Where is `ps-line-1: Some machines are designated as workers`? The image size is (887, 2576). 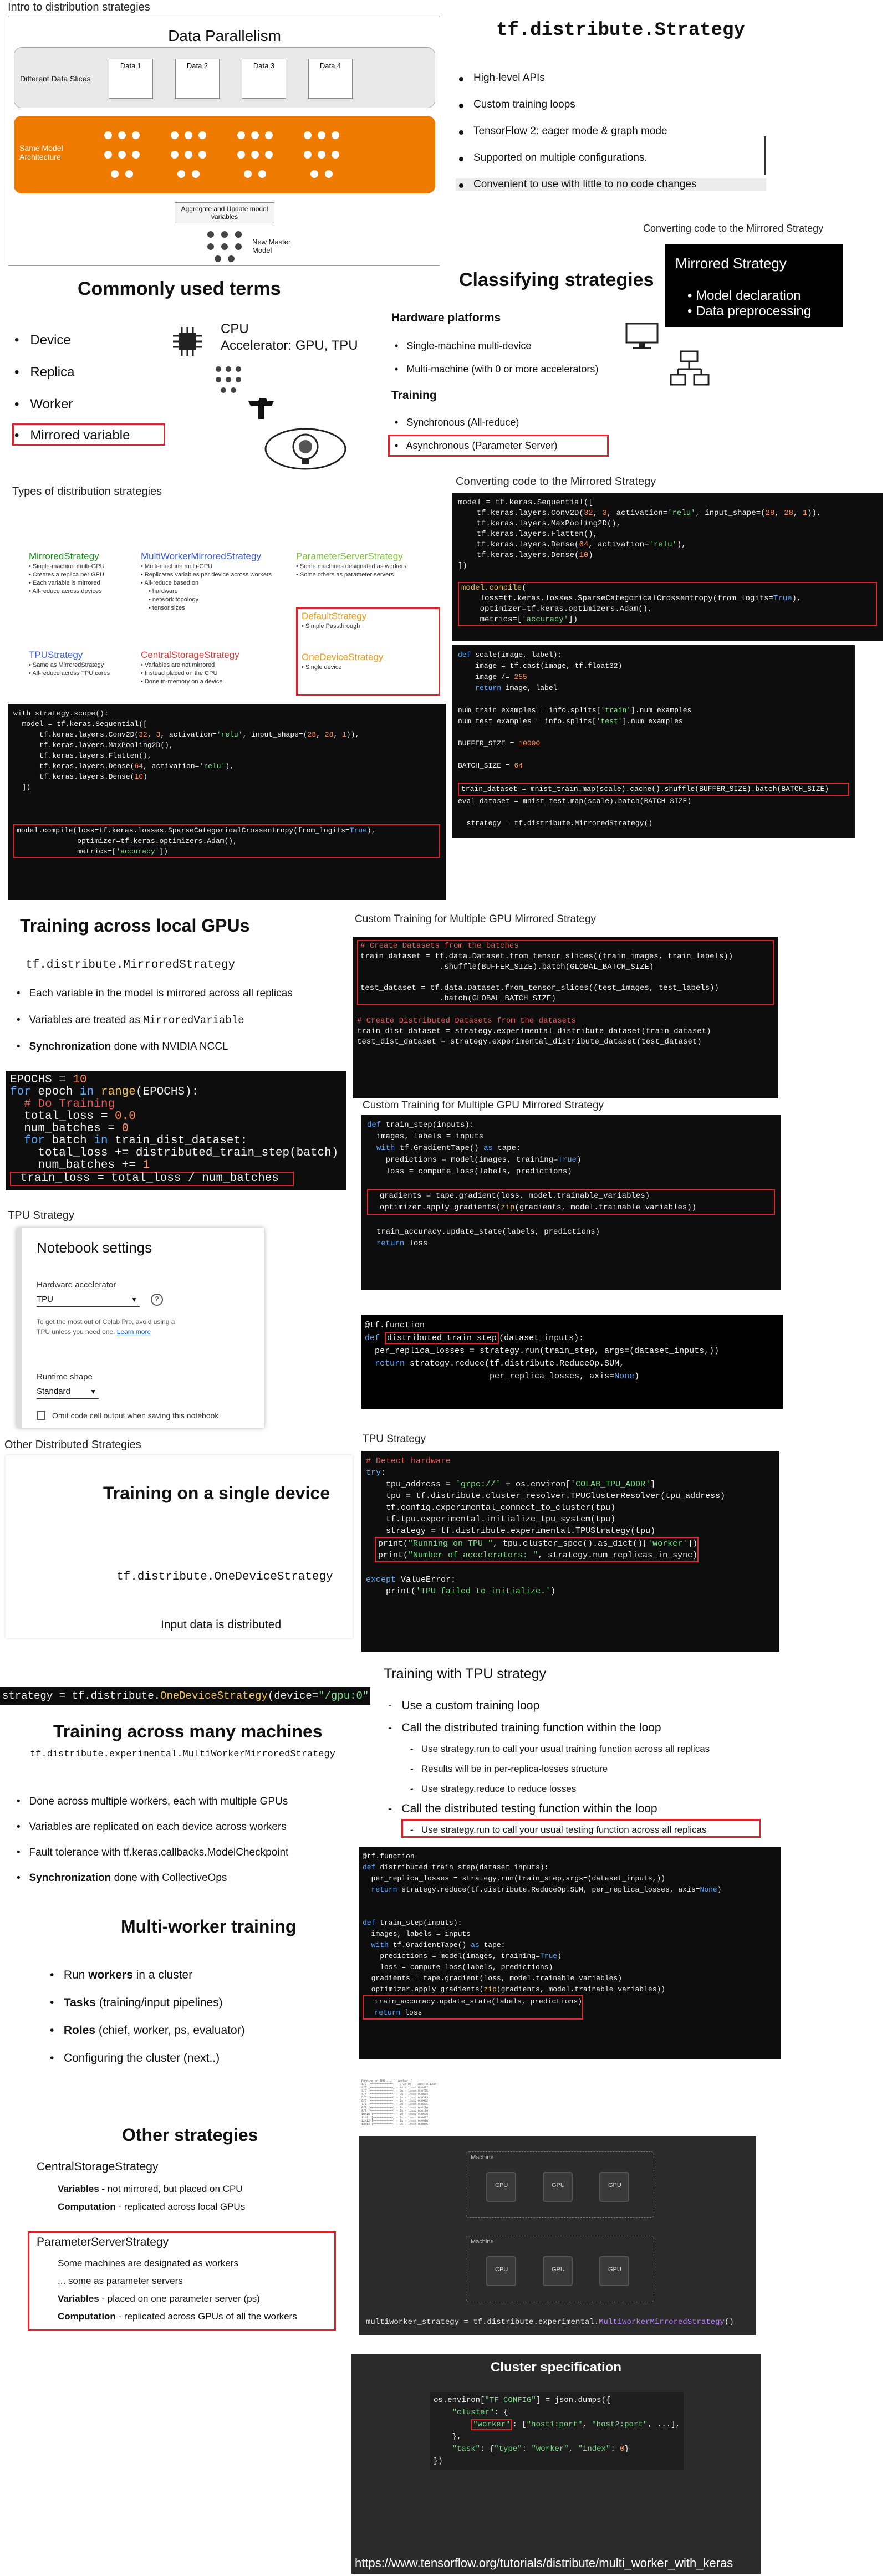
ps-line-1: Some machines are designated as workers is located at coordinates (148, 2263).